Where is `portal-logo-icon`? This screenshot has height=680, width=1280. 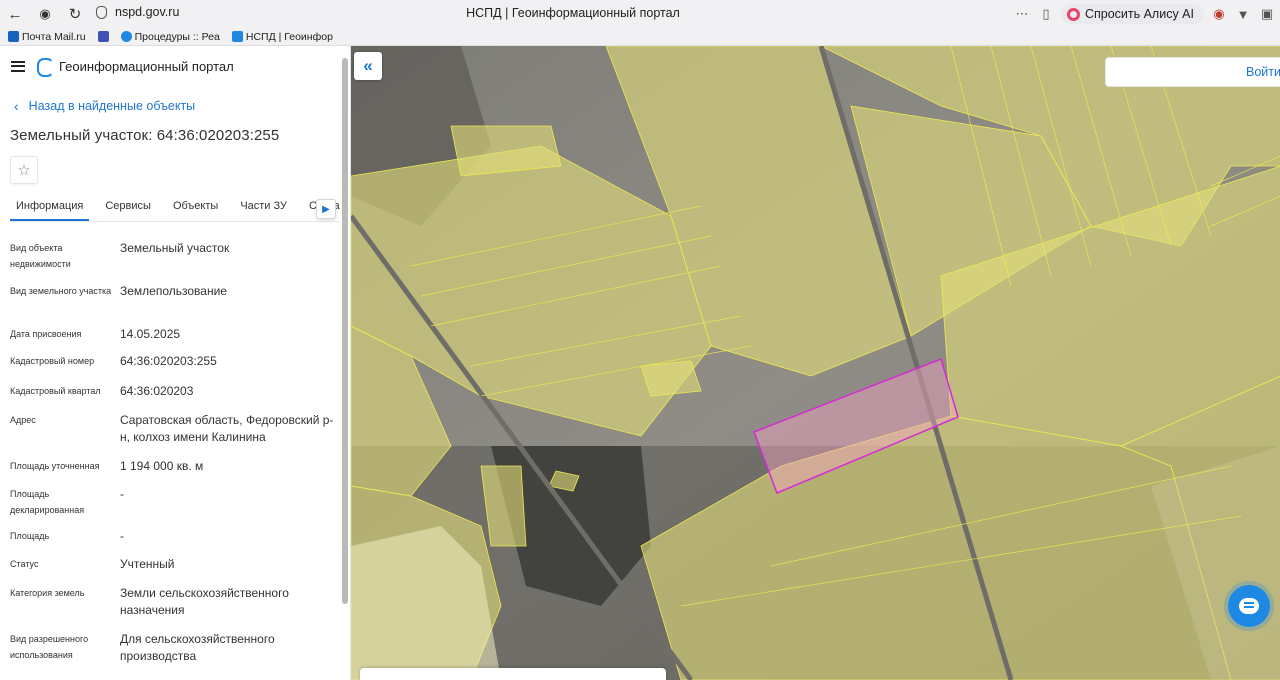 portal-logo-icon is located at coordinates (45, 67).